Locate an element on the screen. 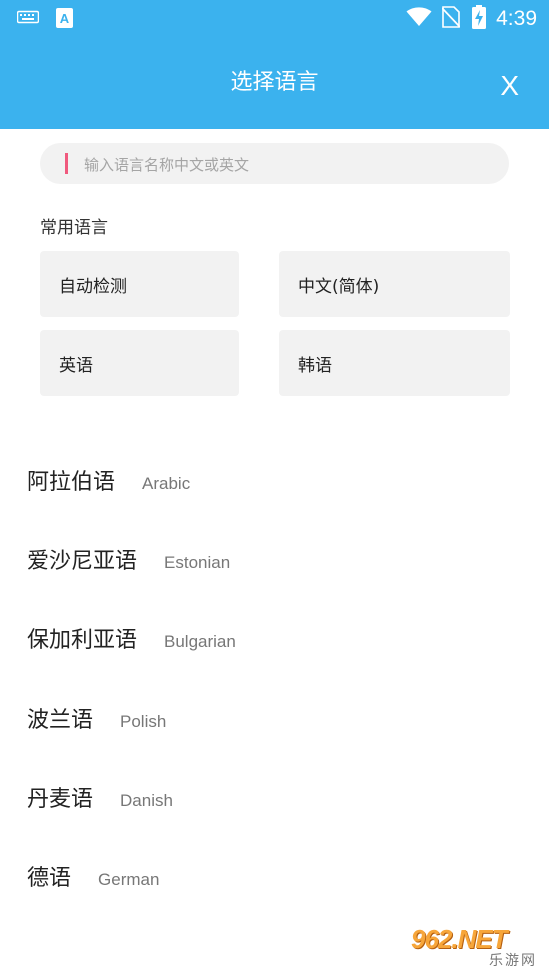  app-bar: A 4:39 选择语言 X is located at coordinates (274, 64).